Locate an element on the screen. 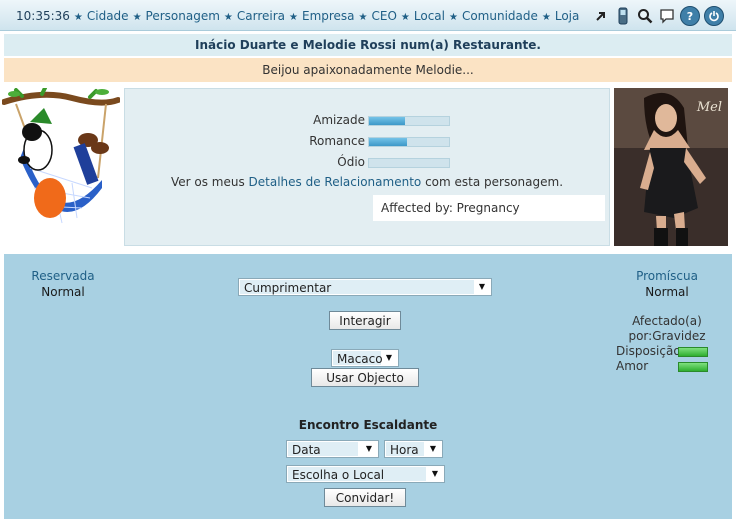 Image resolution: width=736 pixels, height=519 pixels. relationship-details-link: Detalhes de Relacionamento is located at coordinates (335, 182).